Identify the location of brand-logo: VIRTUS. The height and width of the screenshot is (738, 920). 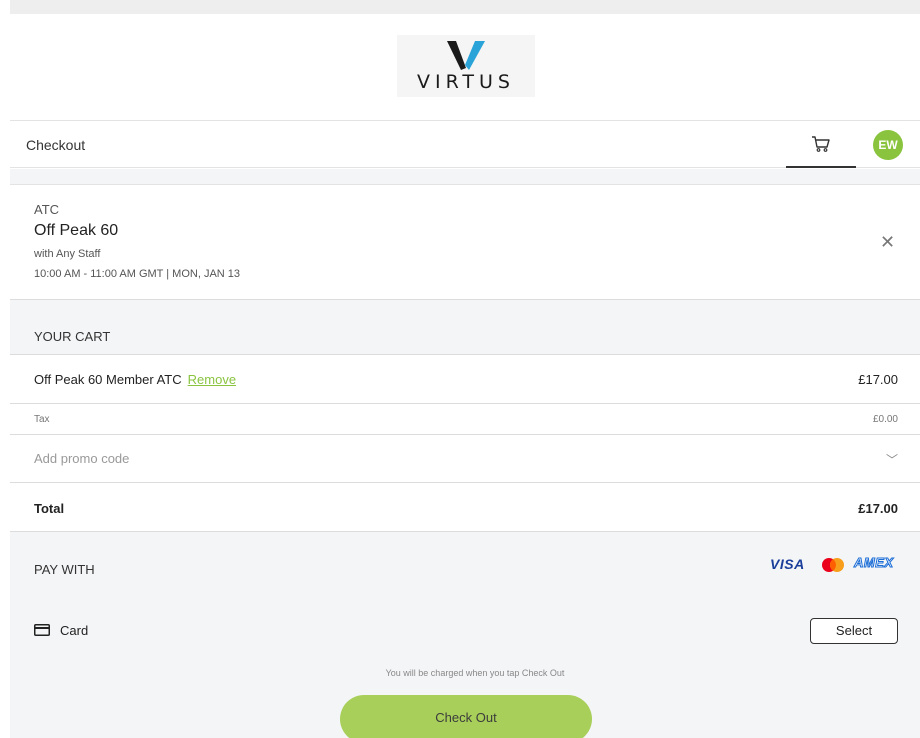
(466, 66).